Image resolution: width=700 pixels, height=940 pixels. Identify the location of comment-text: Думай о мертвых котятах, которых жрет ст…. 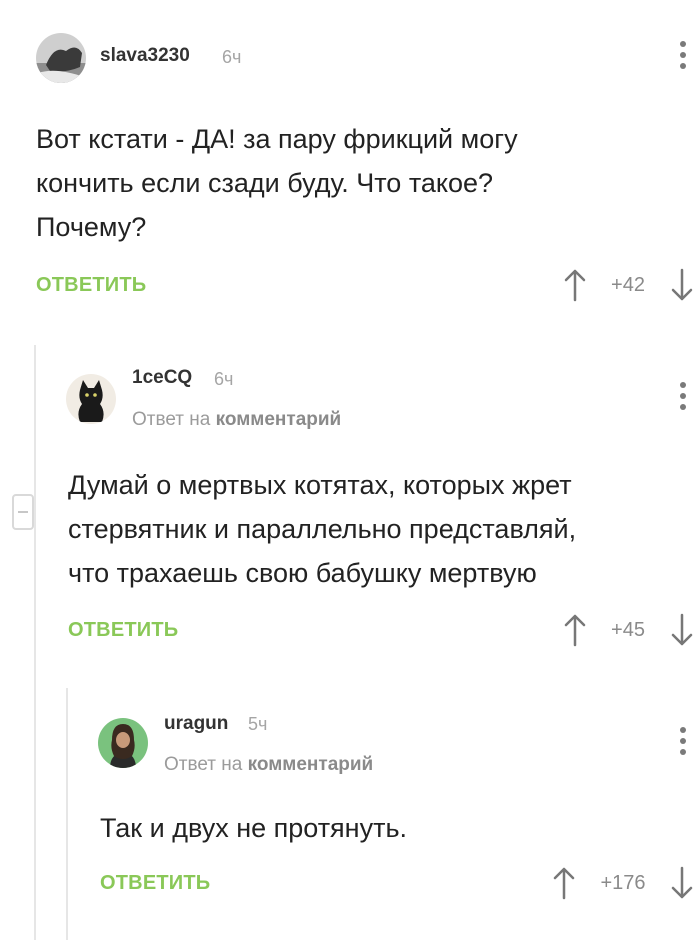
(322, 529).